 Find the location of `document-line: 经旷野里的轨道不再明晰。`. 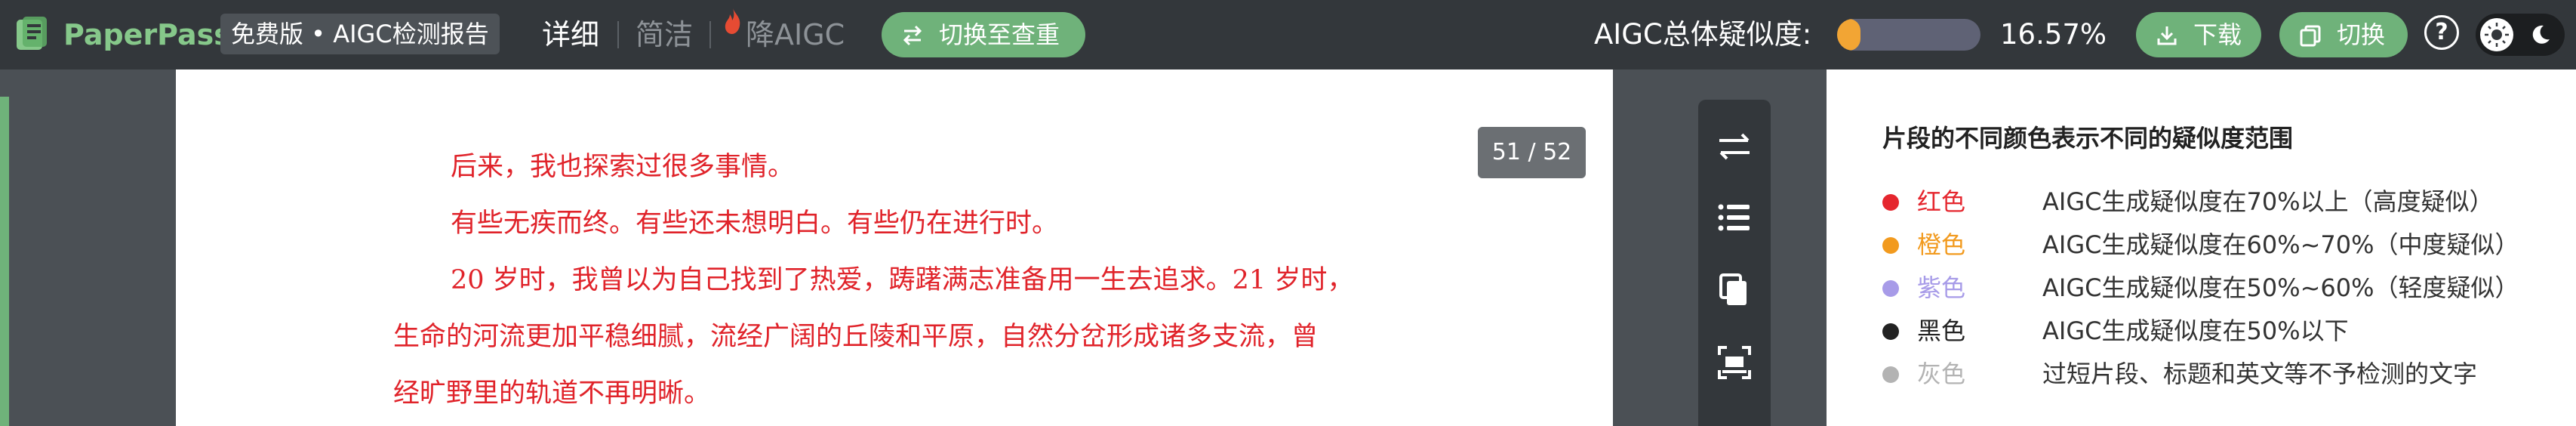

document-line: 经旷野里的轨道不再明晰。 is located at coordinates (552, 394).